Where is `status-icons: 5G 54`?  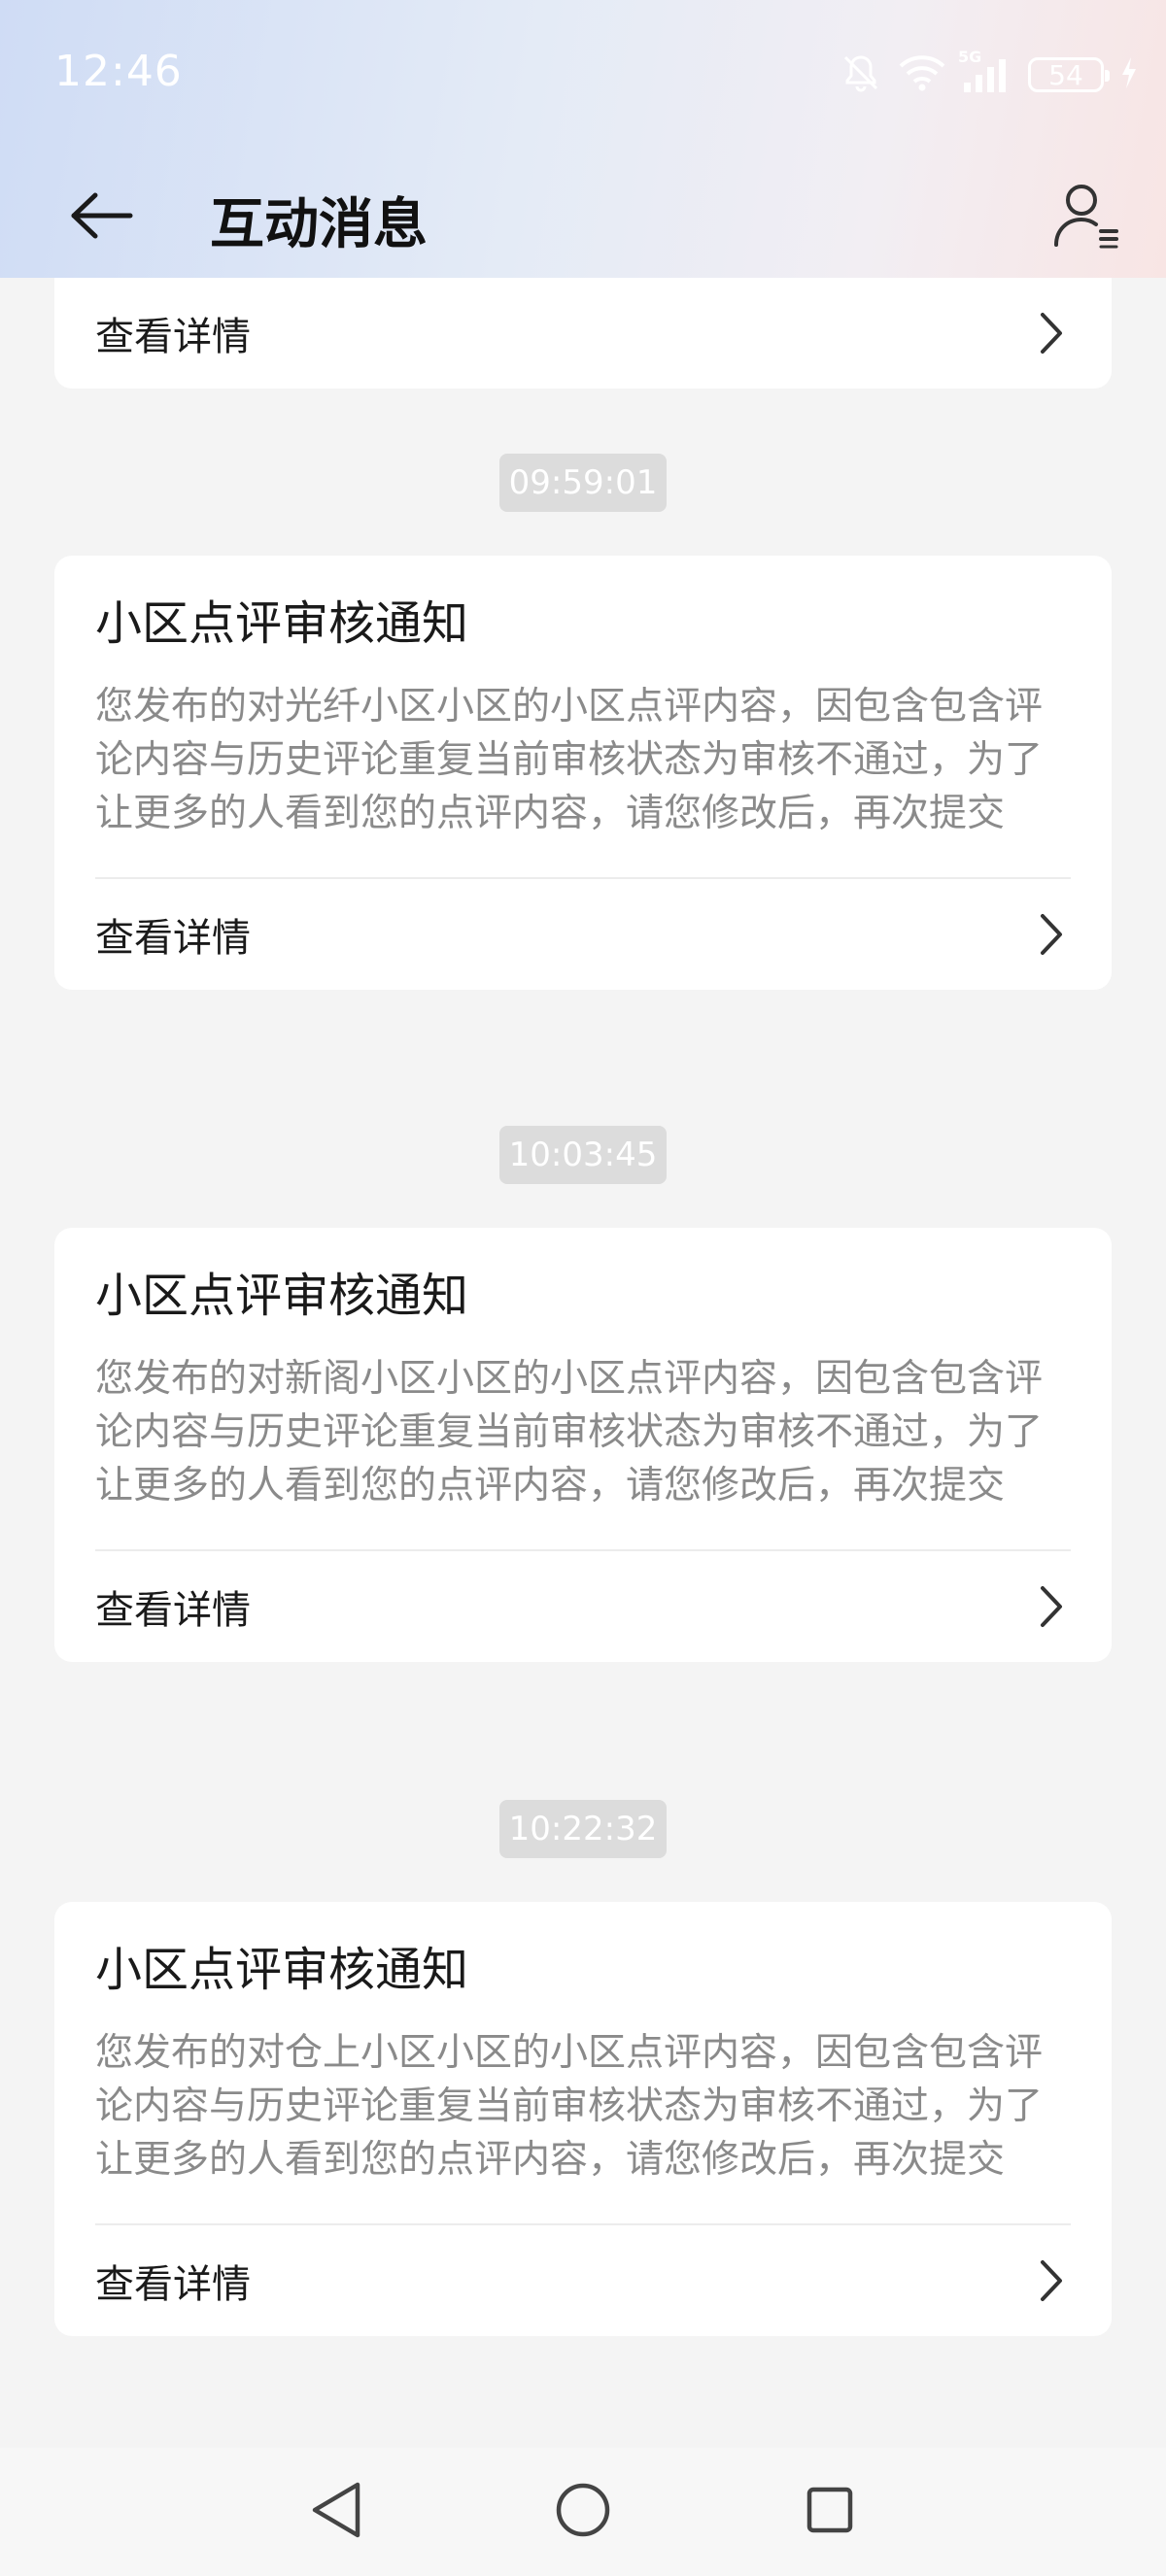 status-icons: 5G 54 is located at coordinates (989, 74).